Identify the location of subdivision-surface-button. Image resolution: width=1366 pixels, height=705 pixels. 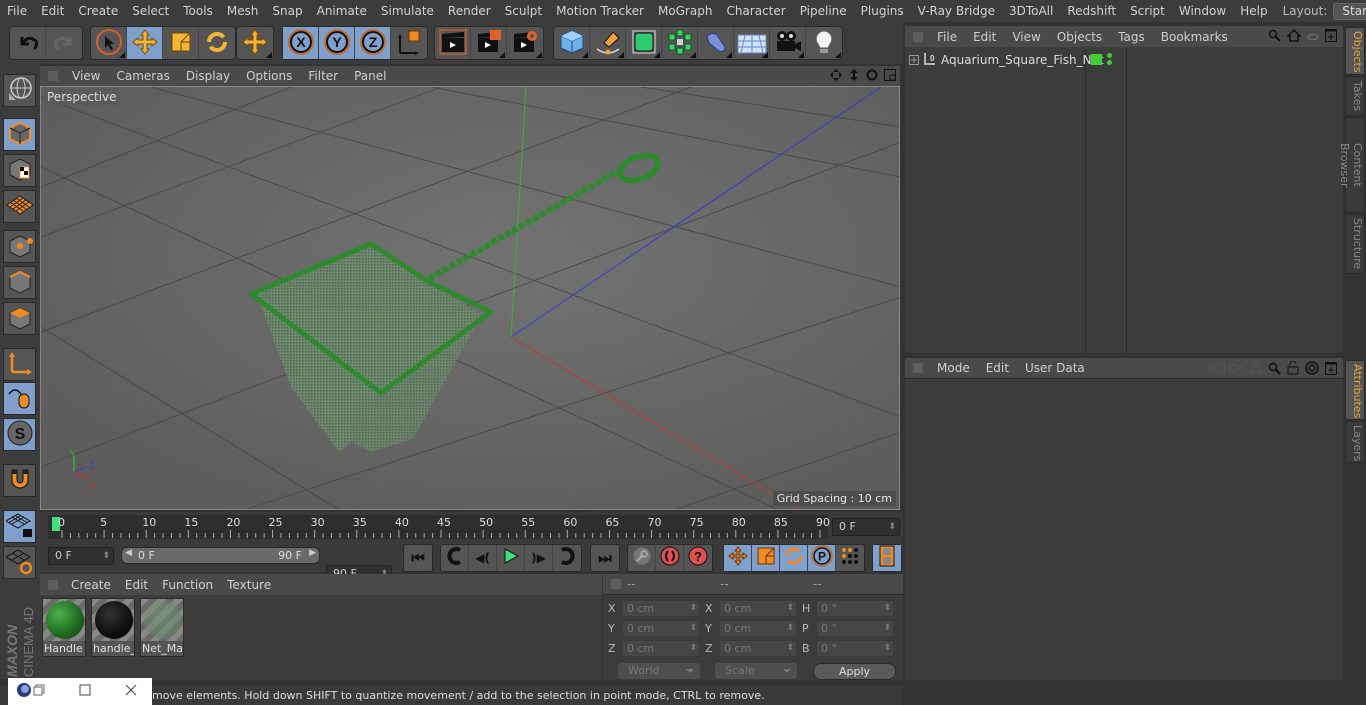
(644, 43).